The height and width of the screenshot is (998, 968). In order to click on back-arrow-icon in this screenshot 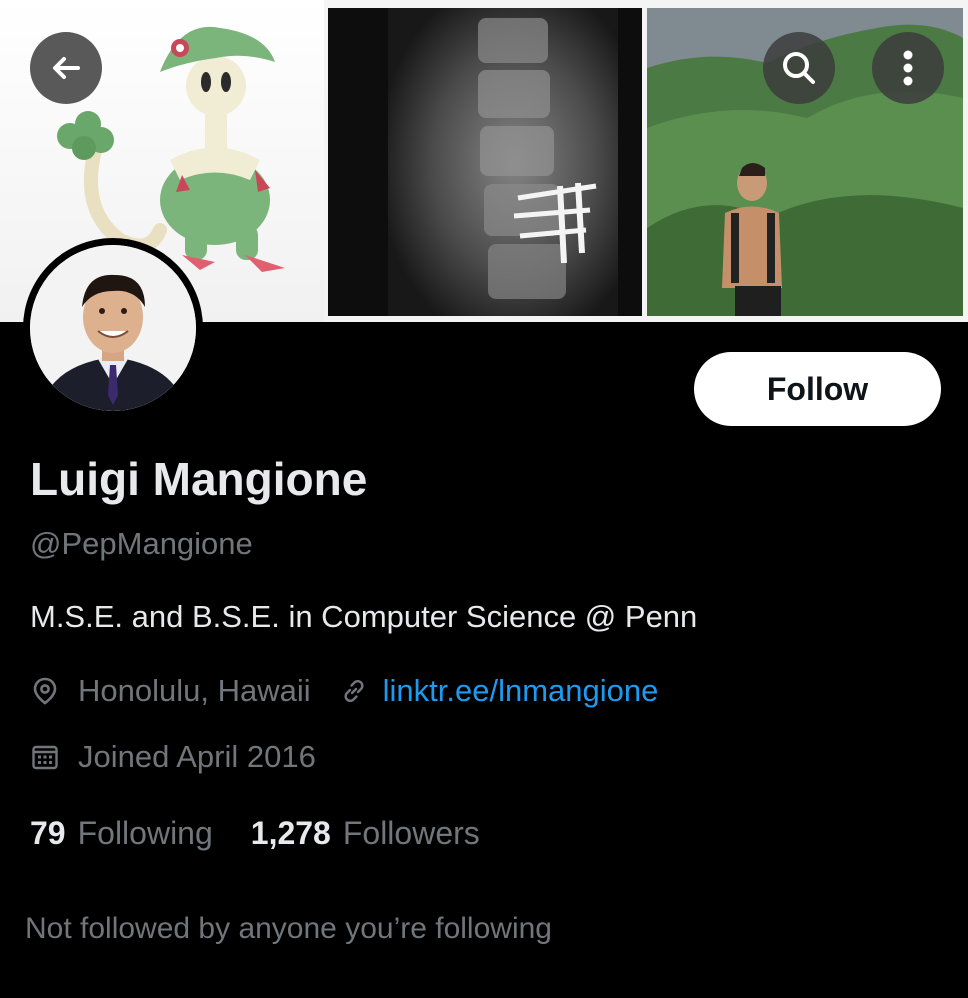, I will do `click(66, 68)`.